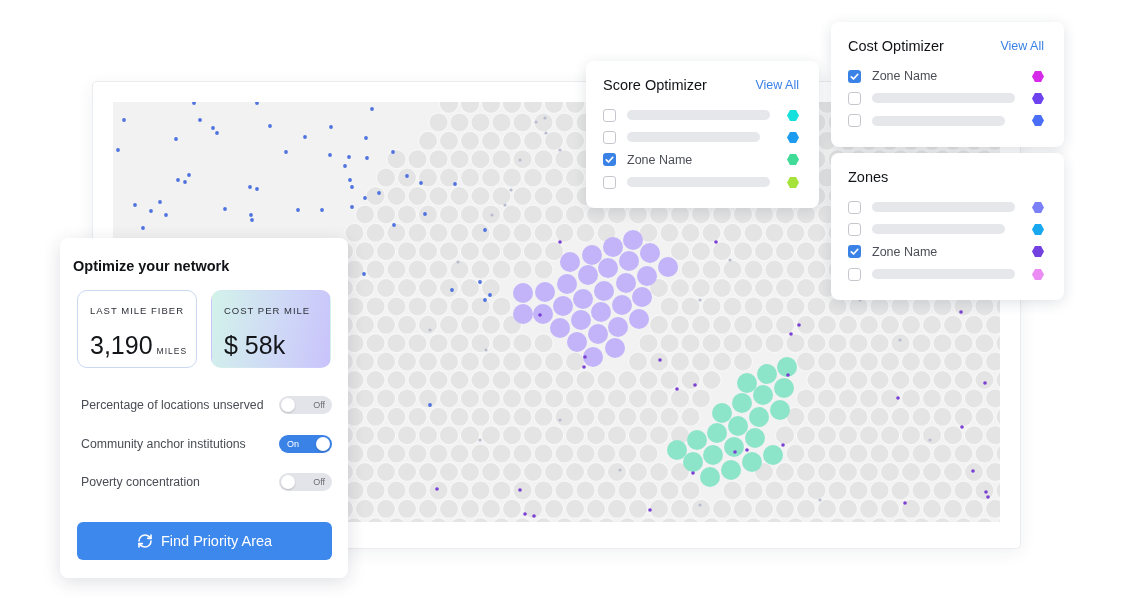  What do you see at coordinates (172, 405) in the screenshot?
I see `toggle-label: Percentage of locations unserved` at bounding box center [172, 405].